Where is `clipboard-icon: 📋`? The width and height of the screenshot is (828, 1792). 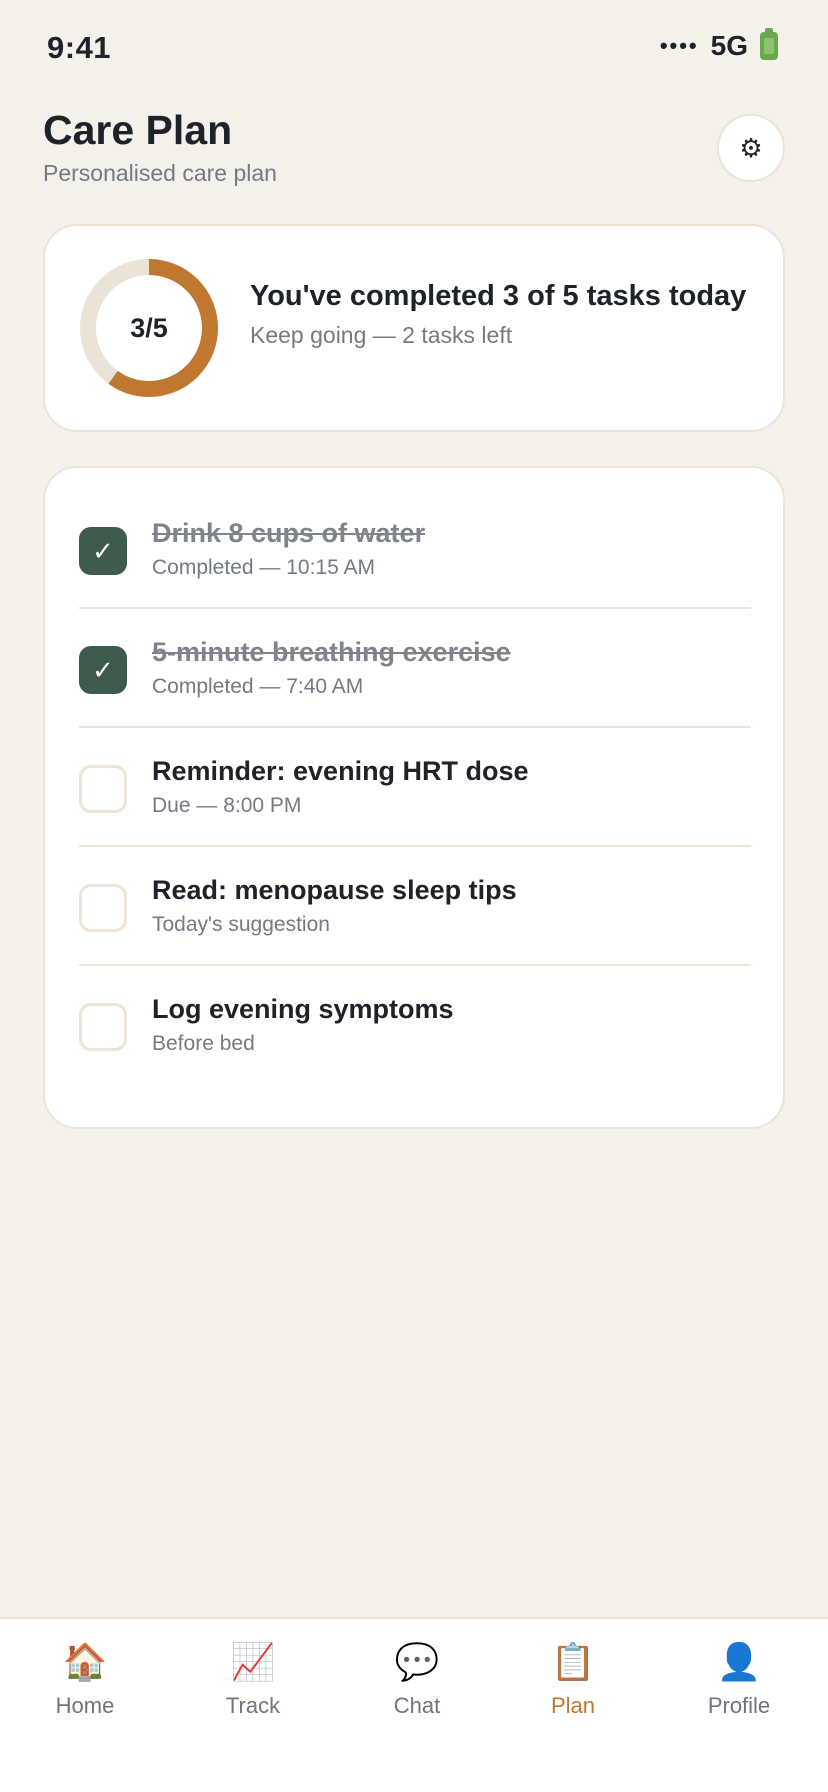
clipboard-icon: 📋 is located at coordinates (573, 1661).